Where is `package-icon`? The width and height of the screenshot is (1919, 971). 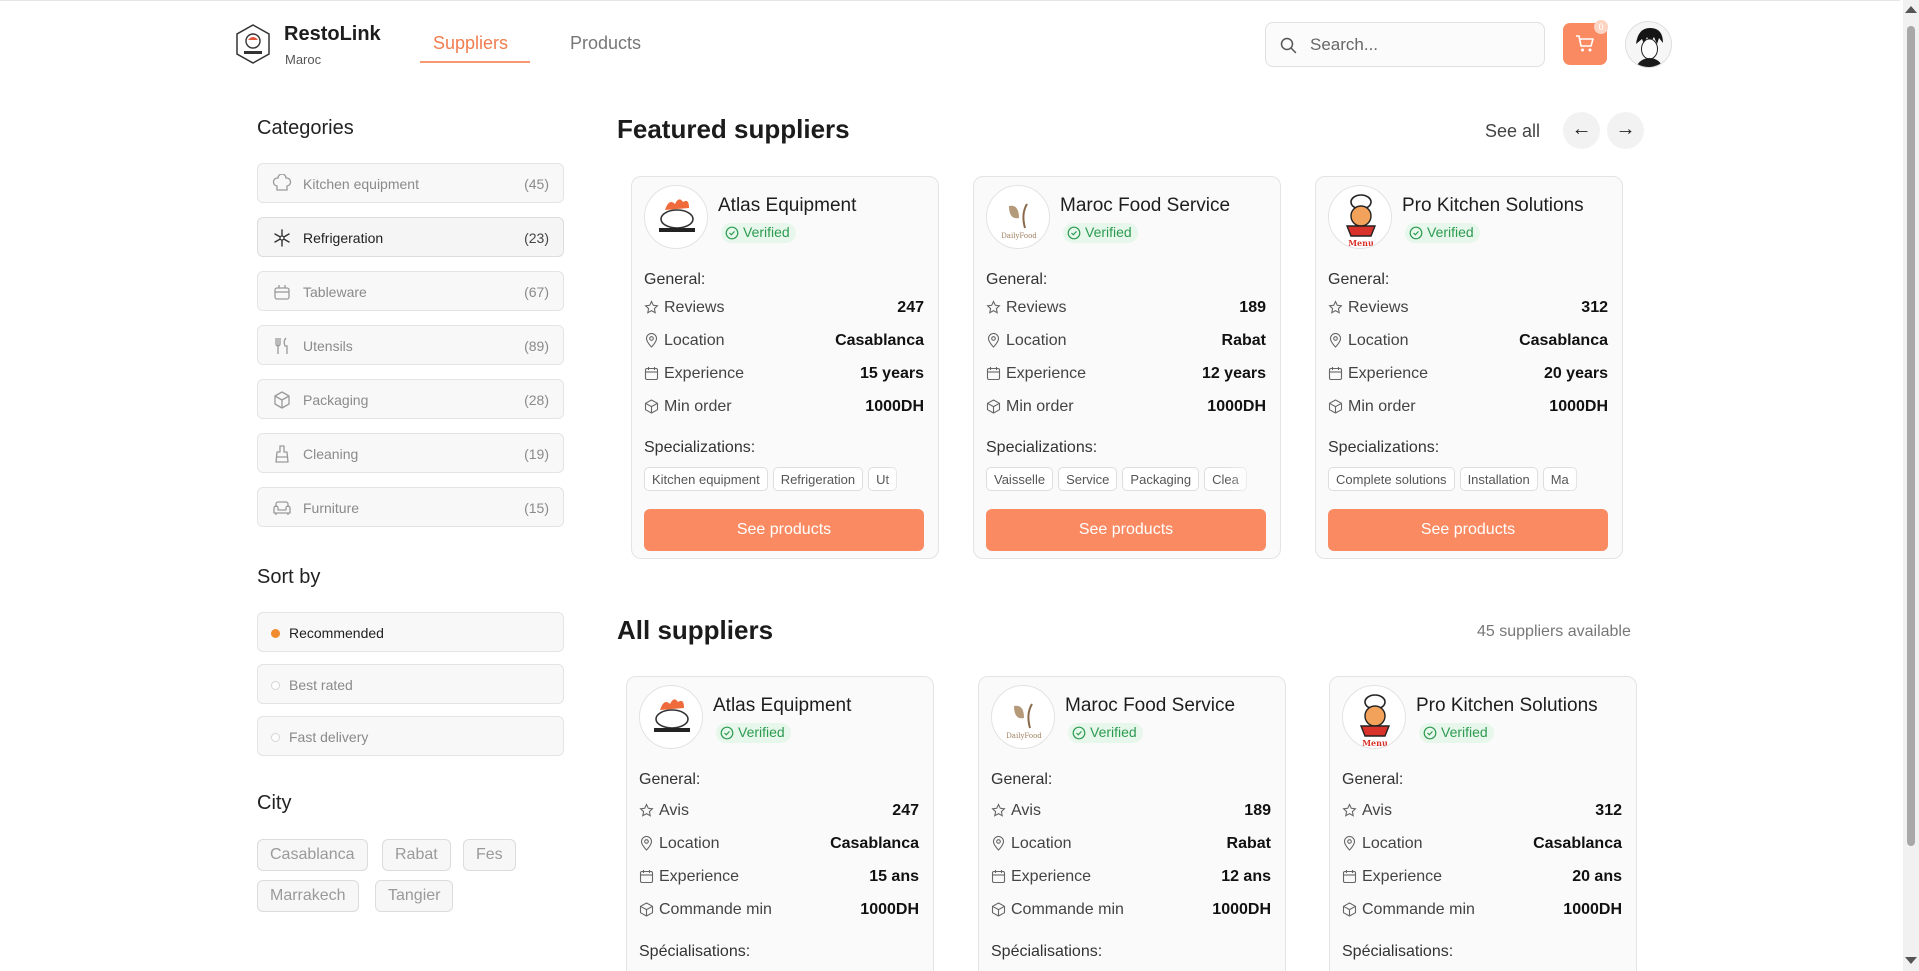
package-icon is located at coordinates (282, 400).